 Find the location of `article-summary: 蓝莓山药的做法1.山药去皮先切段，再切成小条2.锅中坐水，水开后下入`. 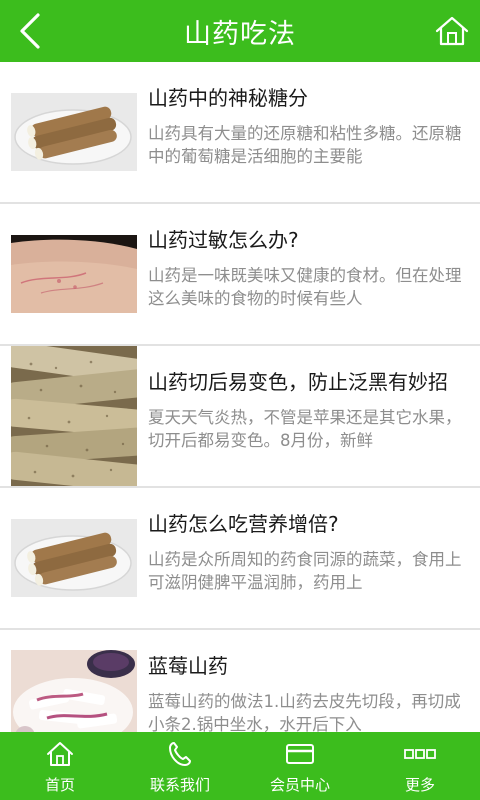

article-summary: 蓝莓山药的做法1.山药去皮先切段，再切成小条2.锅中坐水，水开后下入 is located at coordinates (304, 712).